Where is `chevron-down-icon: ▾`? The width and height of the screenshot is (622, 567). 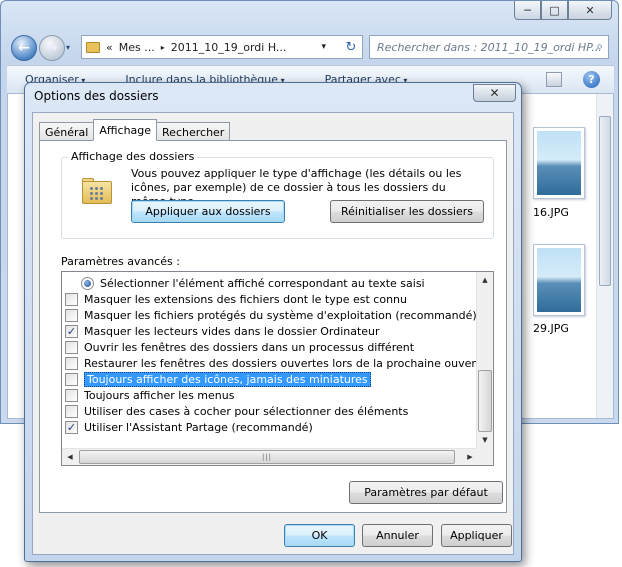 chevron-down-icon: ▾ is located at coordinates (68, 47).